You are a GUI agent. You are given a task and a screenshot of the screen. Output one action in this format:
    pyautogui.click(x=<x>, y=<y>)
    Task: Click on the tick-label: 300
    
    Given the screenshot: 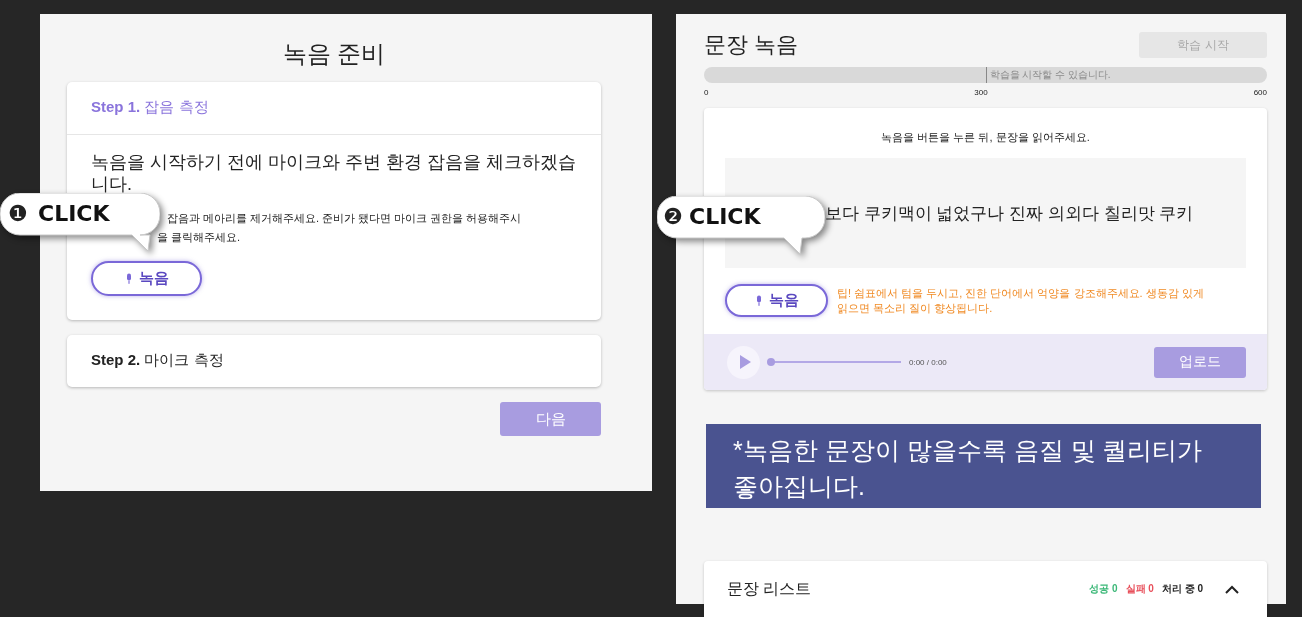 What is the action you would take?
    pyautogui.click(x=981, y=93)
    